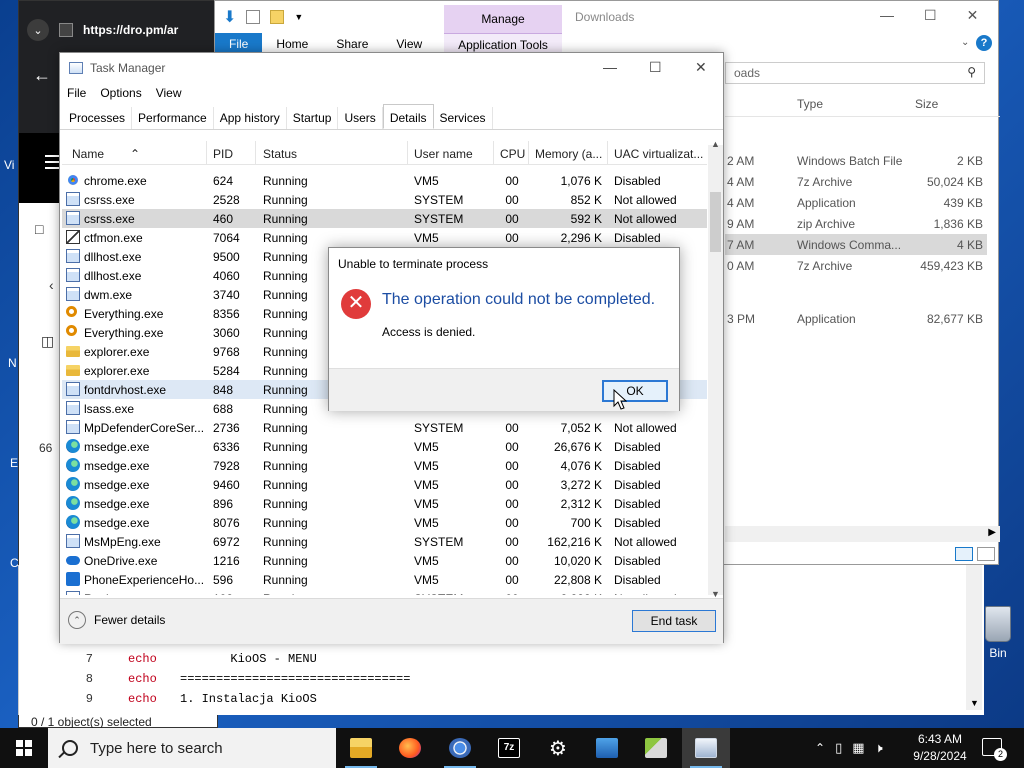 The image size is (1024, 768). Describe the element at coordinates (39, 229) in the screenshot. I see `device-icon: □` at that location.